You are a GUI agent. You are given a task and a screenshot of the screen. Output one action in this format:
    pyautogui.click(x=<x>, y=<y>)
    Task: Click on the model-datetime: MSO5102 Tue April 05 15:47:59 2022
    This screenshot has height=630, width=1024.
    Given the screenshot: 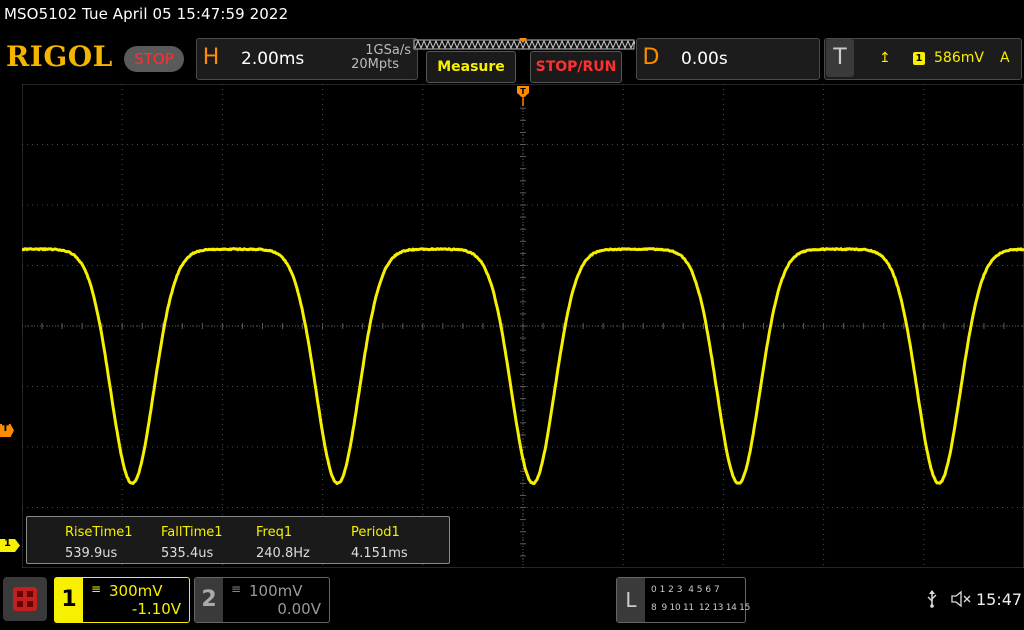 What is the action you would take?
    pyautogui.click(x=146, y=14)
    